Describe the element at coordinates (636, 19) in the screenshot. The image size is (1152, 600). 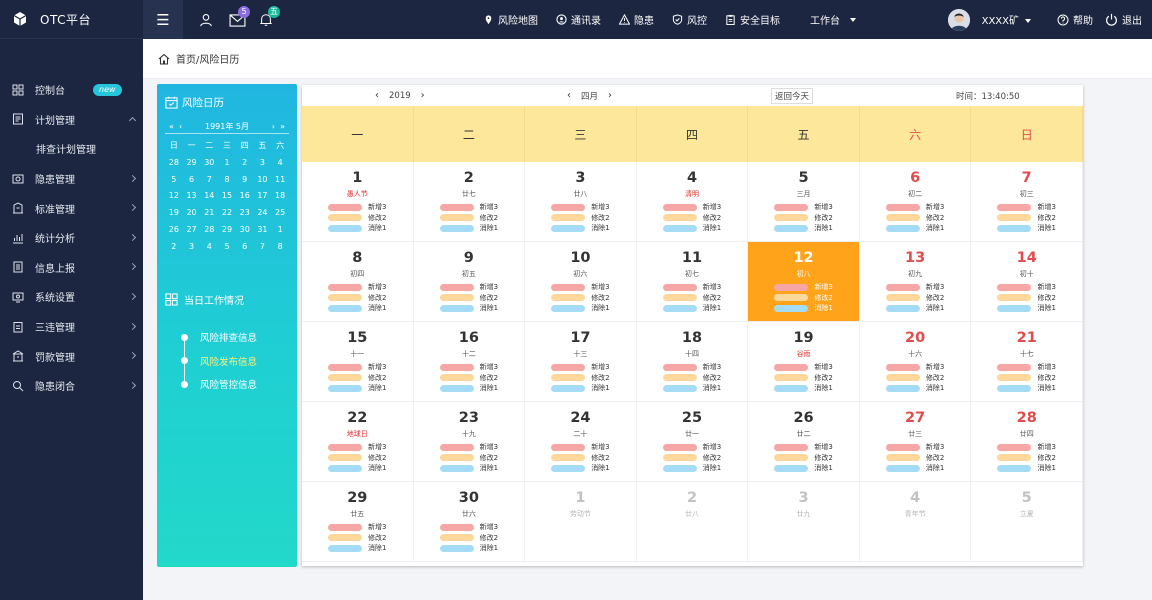
I see `menu-hazard: 隐患` at that location.